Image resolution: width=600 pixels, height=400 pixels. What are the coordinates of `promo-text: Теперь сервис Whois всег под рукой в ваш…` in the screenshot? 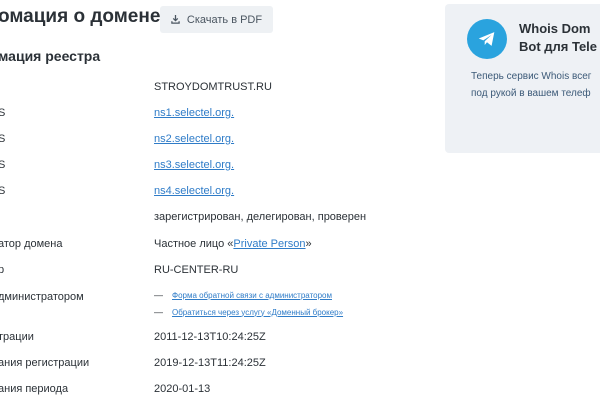 It's located at (531, 85).